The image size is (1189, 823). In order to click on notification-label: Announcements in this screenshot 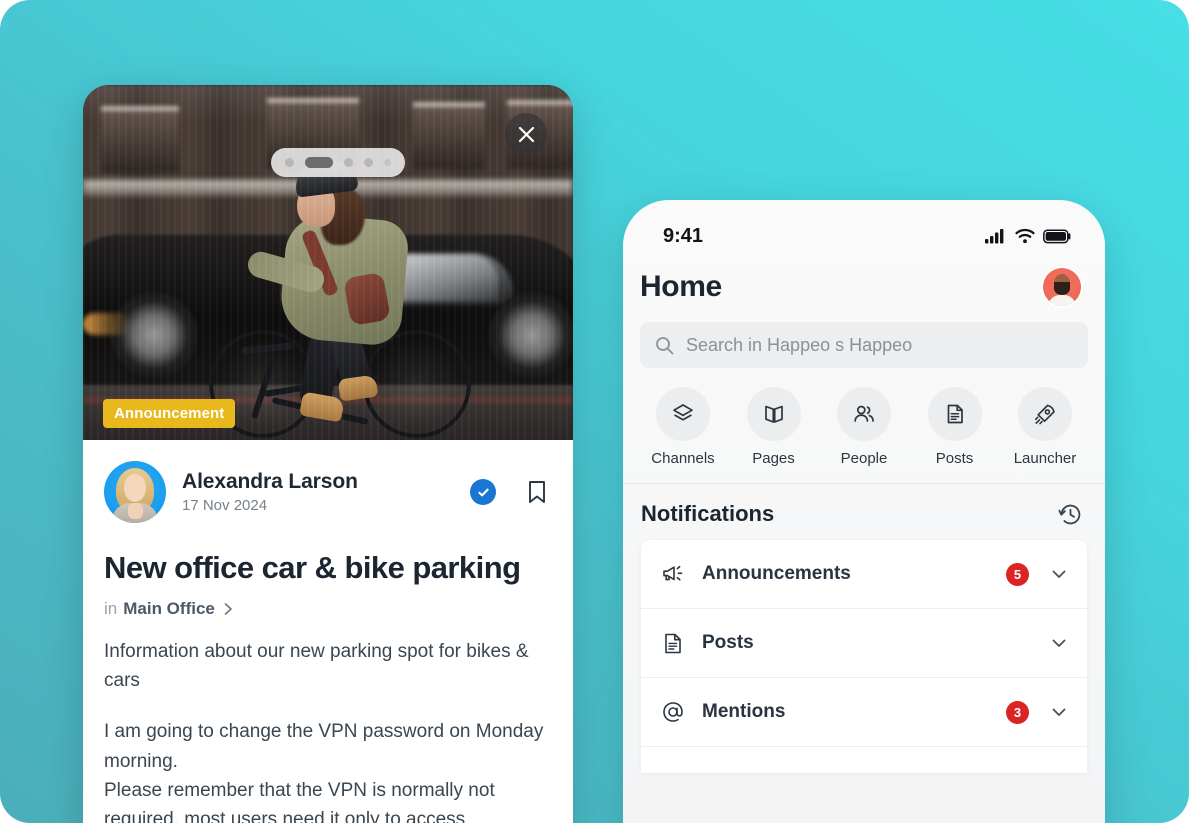, I will do `click(776, 573)`.